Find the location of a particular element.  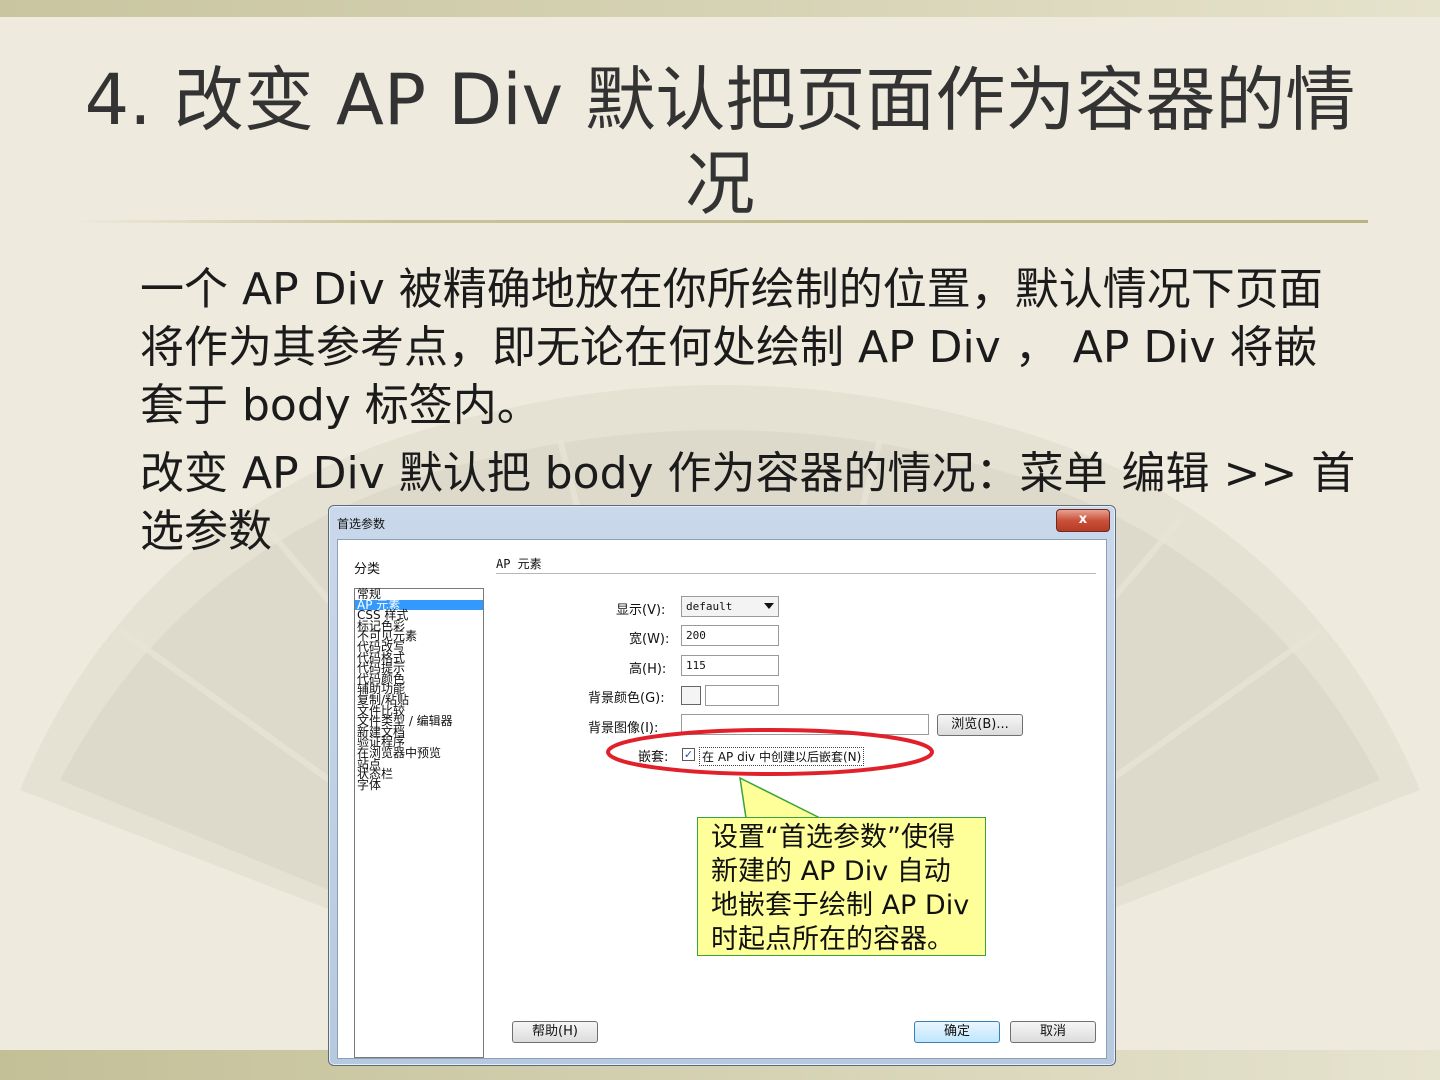

nesting-checkbox: ✓ is located at coordinates (688, 754).